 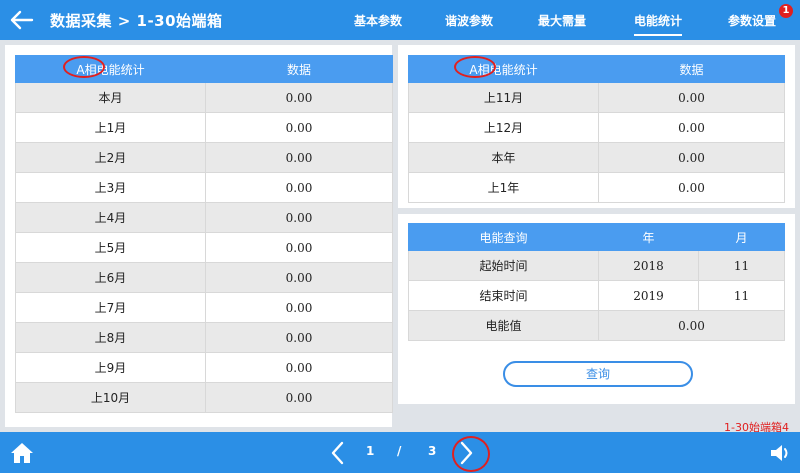 What do you see at coordinates (503, 187) in the screenshot?
I see `row-label: 上1年` at bounding box center [503, 187].